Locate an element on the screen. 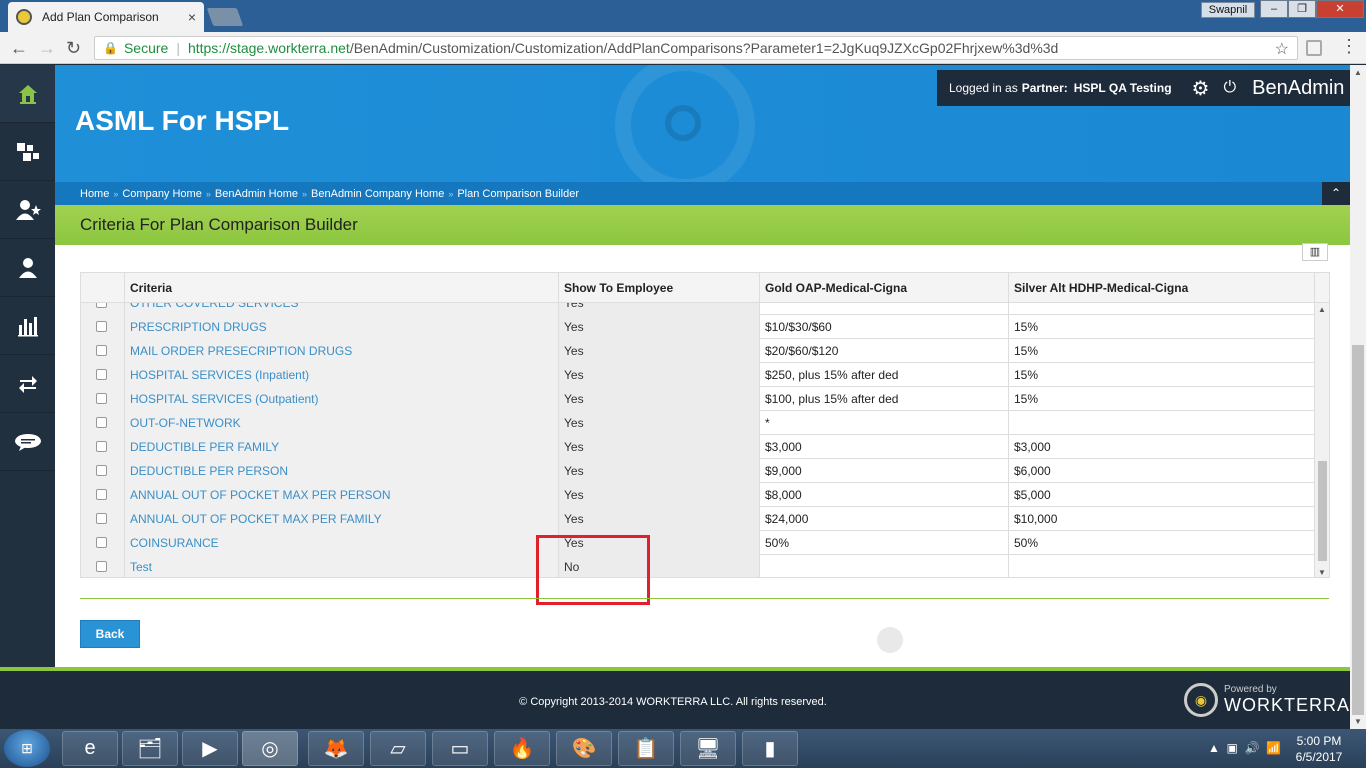 The height and width of the screenshot is (768, 1366). sidebar-item-reports is located at coordinates (27, 326).